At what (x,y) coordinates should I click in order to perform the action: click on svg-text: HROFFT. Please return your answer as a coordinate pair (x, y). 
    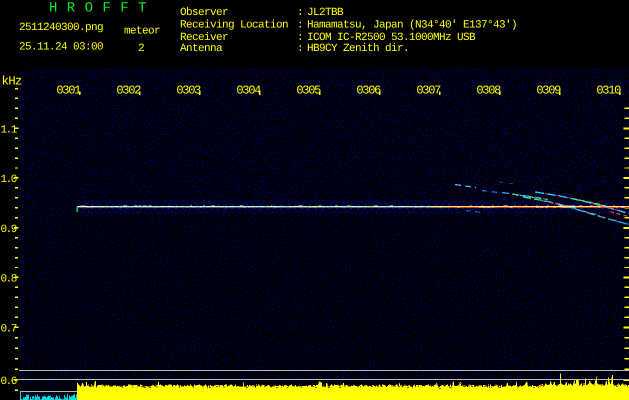
    Looking at the image, I should click on (102, 8).